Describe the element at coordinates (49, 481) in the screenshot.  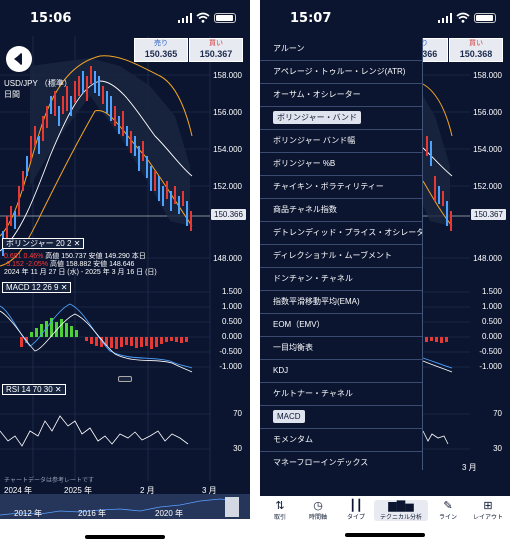
I see `disclaimer-note: チャートデータは参考レートです` at that location.